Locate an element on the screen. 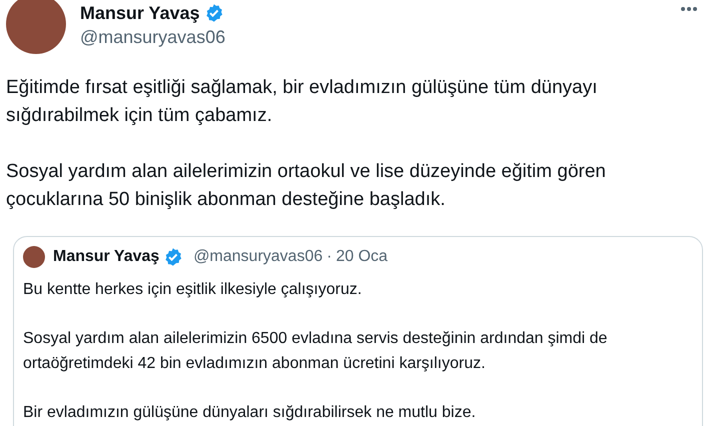  quoted-tweet-text: Sosyal yardım alan ailelerimizin 6500 evladına servis desteğinin ardından şimdi de ortaöğretimdeki 42 bin evladımızın abonman ücretini karşılıyoruz. is located at coordinates (315, 351).